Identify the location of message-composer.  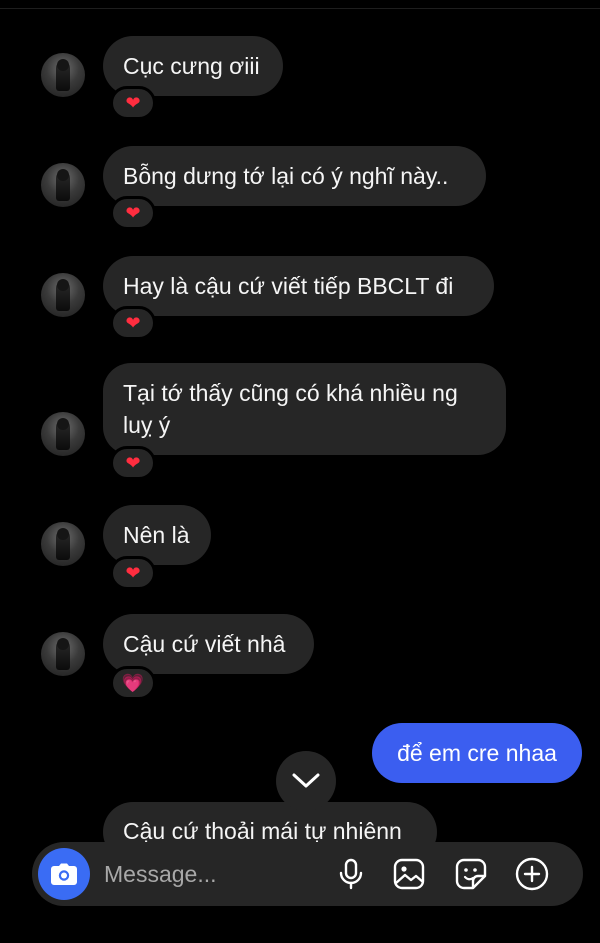
(307, 874).